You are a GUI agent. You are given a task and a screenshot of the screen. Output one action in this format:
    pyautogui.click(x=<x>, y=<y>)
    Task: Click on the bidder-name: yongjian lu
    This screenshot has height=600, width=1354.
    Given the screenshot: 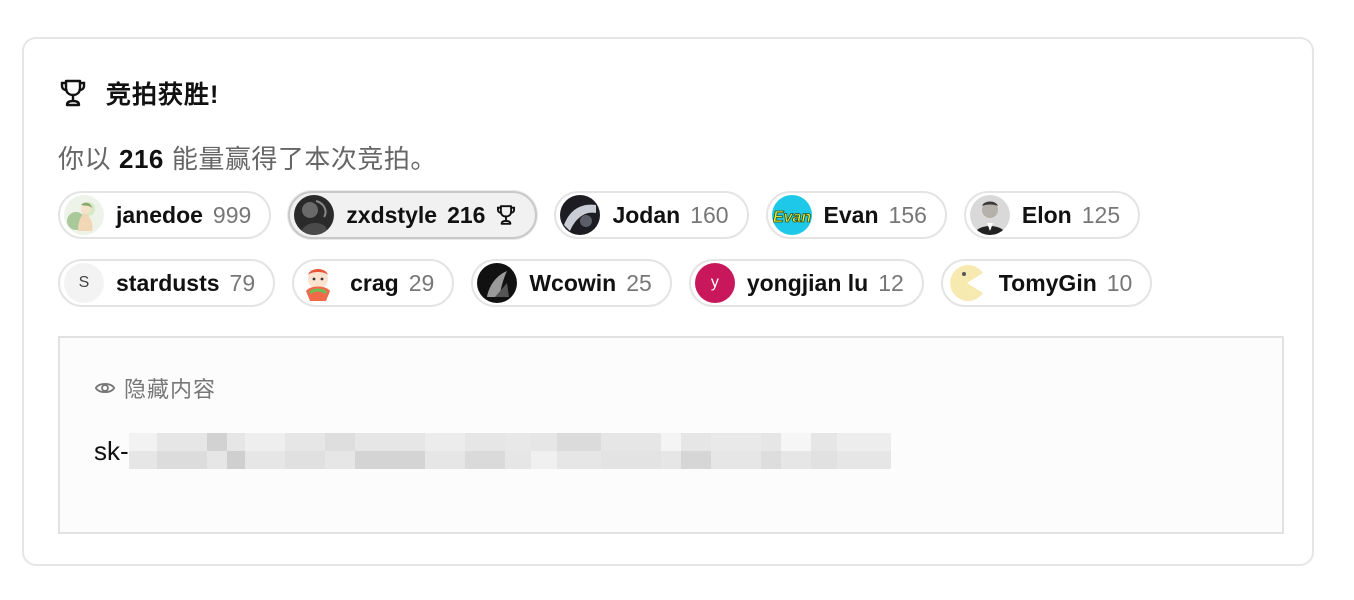 What is the action you would take?
    pyautogui.click(x=807, y=282)
    